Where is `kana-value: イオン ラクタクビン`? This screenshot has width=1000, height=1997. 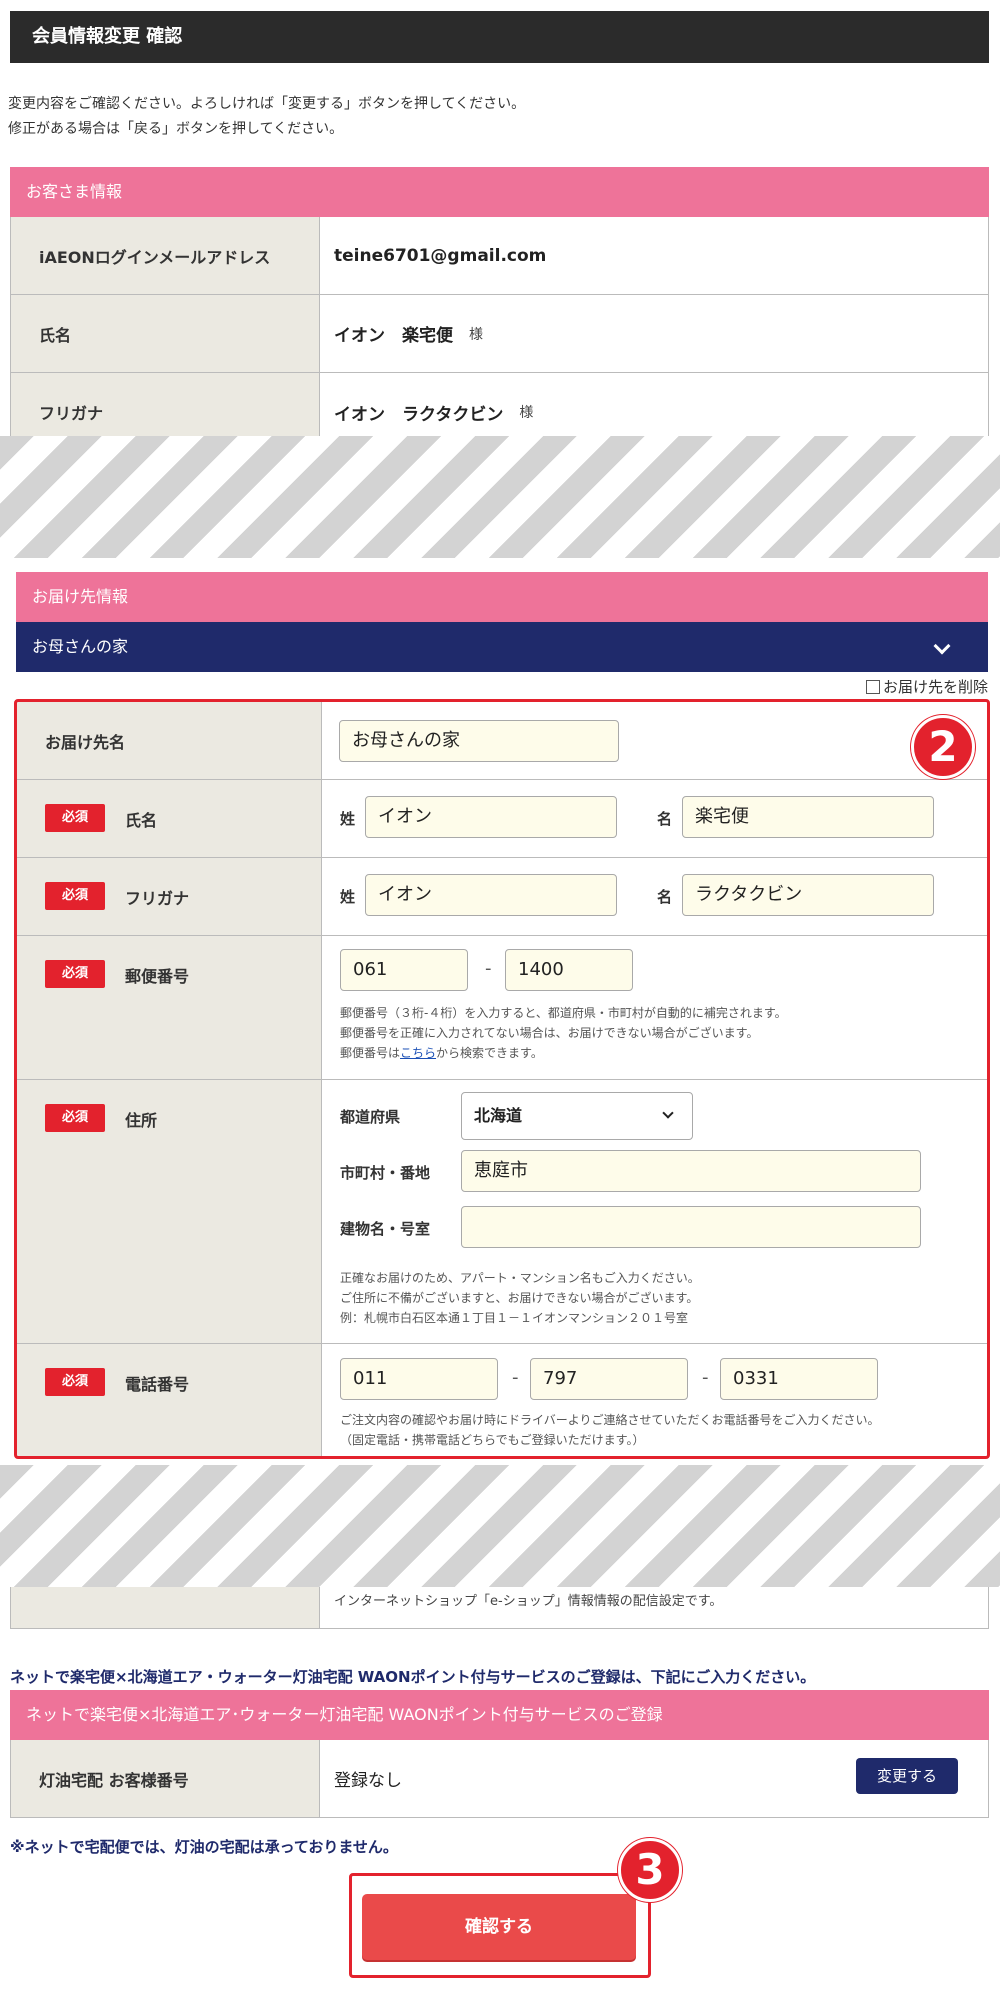 kana-value: イオン ラクタクビン is located at coordinates (419, 414).